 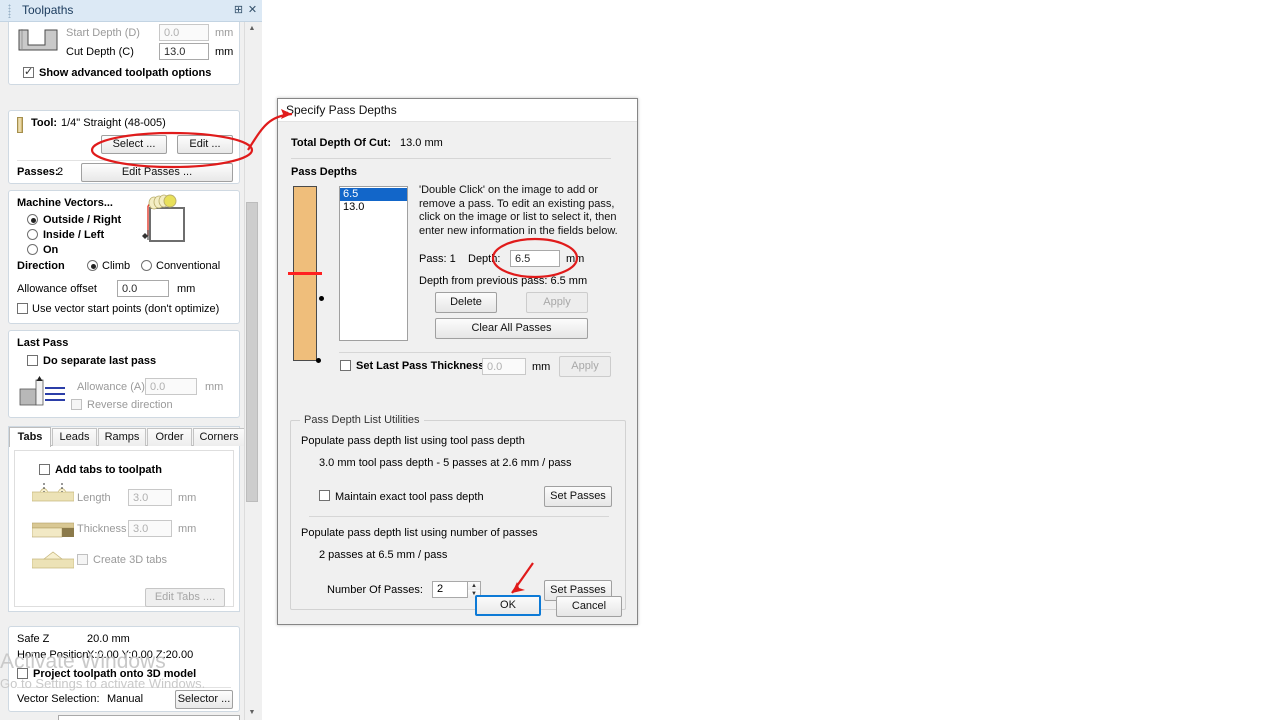 I want to click on last-pass-thickness-unit: mm, so click(x=541, y=367).